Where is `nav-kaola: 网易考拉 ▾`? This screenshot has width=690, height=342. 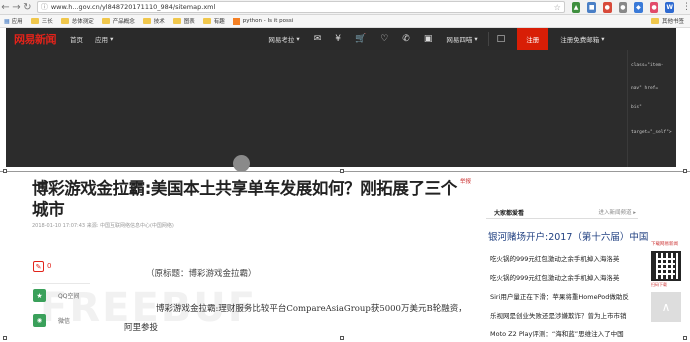
nav-kaola: 网易考拉 ▾ is located at coordinates (283, 39).